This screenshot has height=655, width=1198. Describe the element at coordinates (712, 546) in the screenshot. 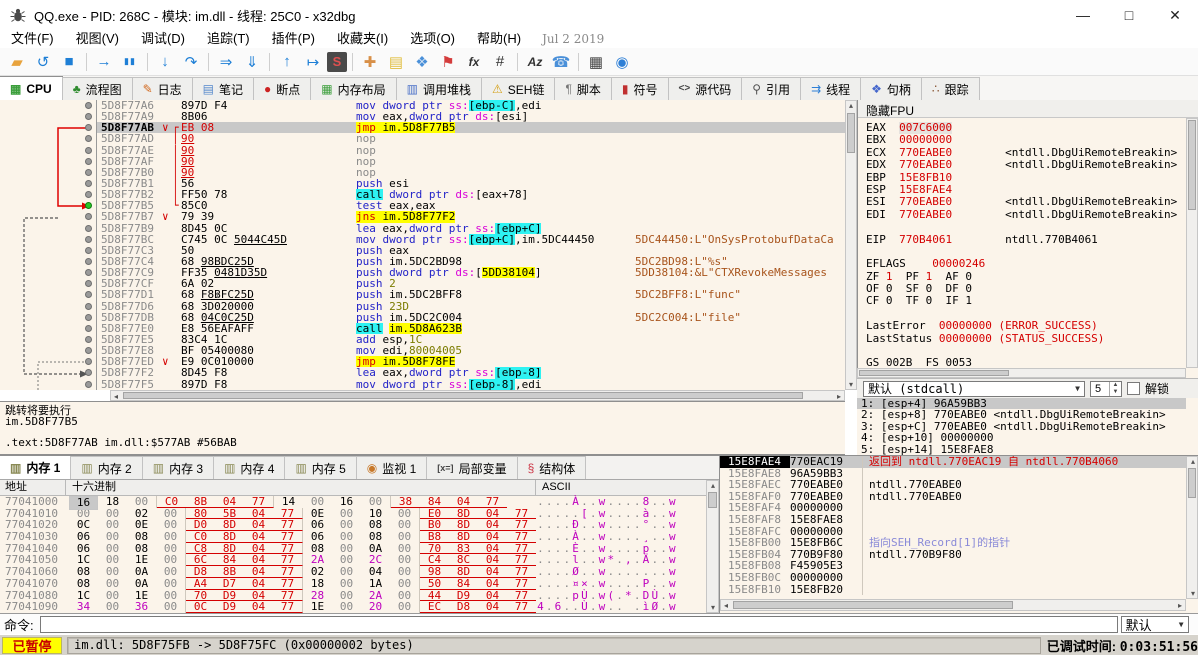

I see `memory-dump-vertical-scrollbar: ▴ ▾` at that location.